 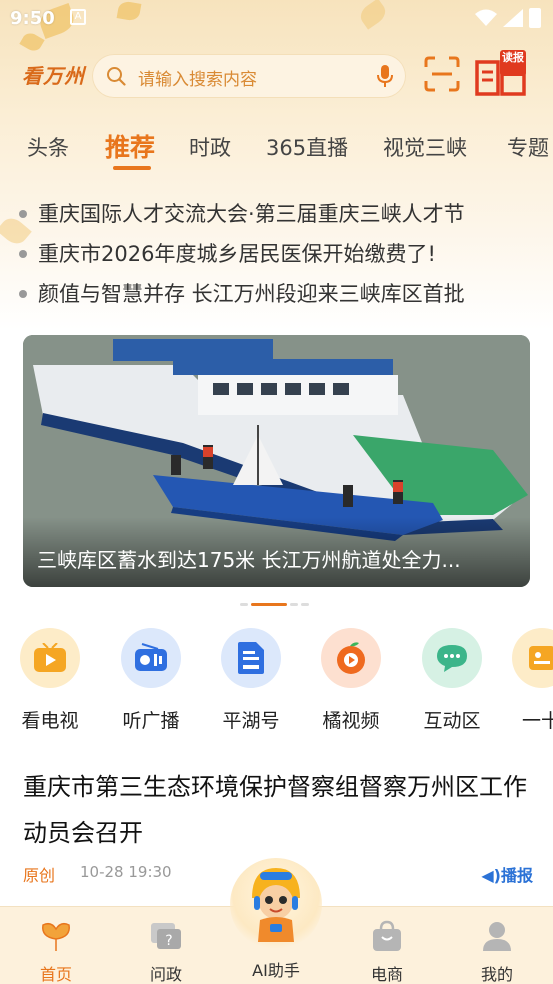 I want to click on nav-profile: 我的, so click(x=497, y=951).